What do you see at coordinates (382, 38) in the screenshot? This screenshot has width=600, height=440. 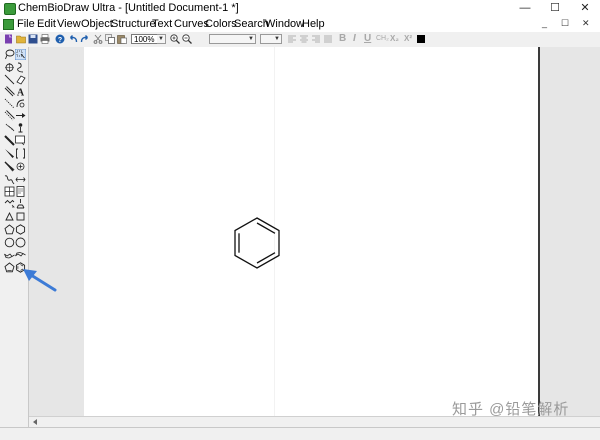 I see `formula-button: CH₂` at bounding box center [382, 38].